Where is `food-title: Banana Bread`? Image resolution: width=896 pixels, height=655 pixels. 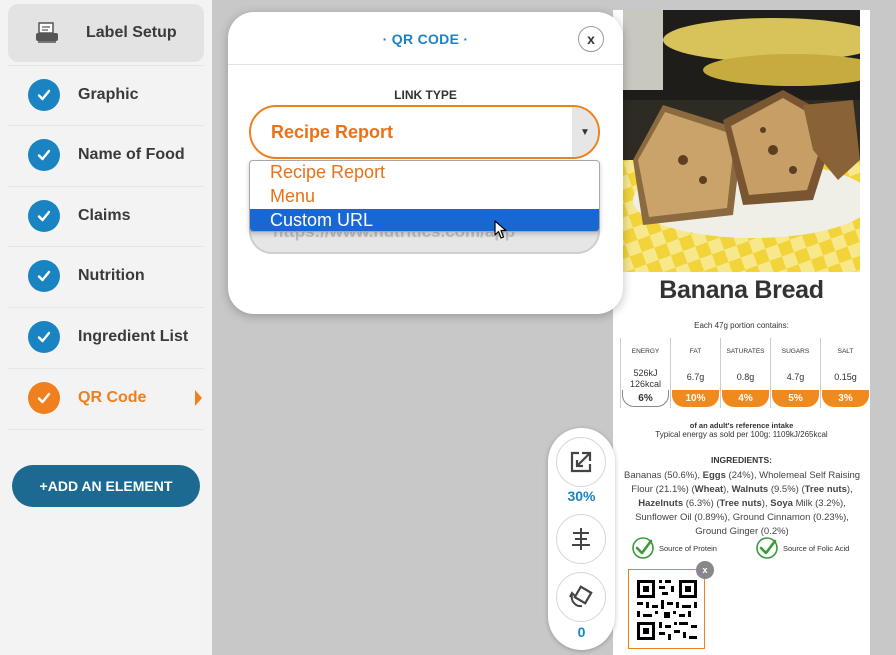 food-title: Banana Bread is located at coordinates (741, 290).